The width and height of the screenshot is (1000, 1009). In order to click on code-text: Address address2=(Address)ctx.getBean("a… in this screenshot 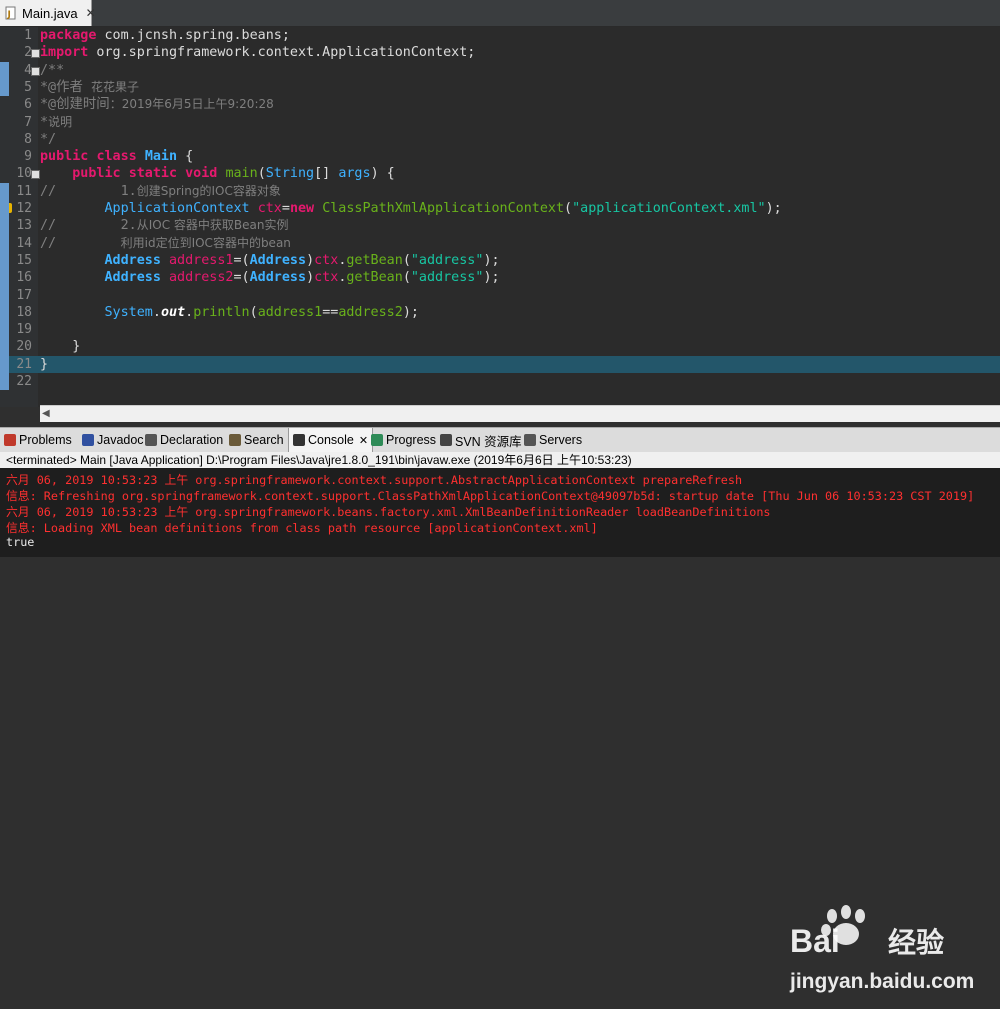, I will do `click(270, 277)`.